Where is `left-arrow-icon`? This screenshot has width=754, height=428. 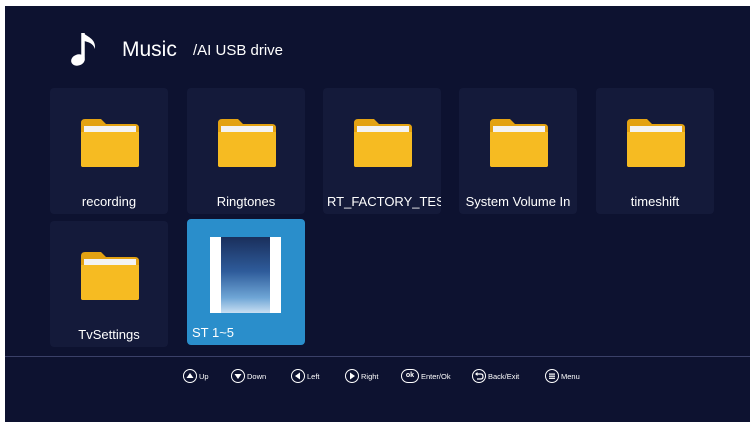
left-arrow-icon is located at coordinates (298, 376).